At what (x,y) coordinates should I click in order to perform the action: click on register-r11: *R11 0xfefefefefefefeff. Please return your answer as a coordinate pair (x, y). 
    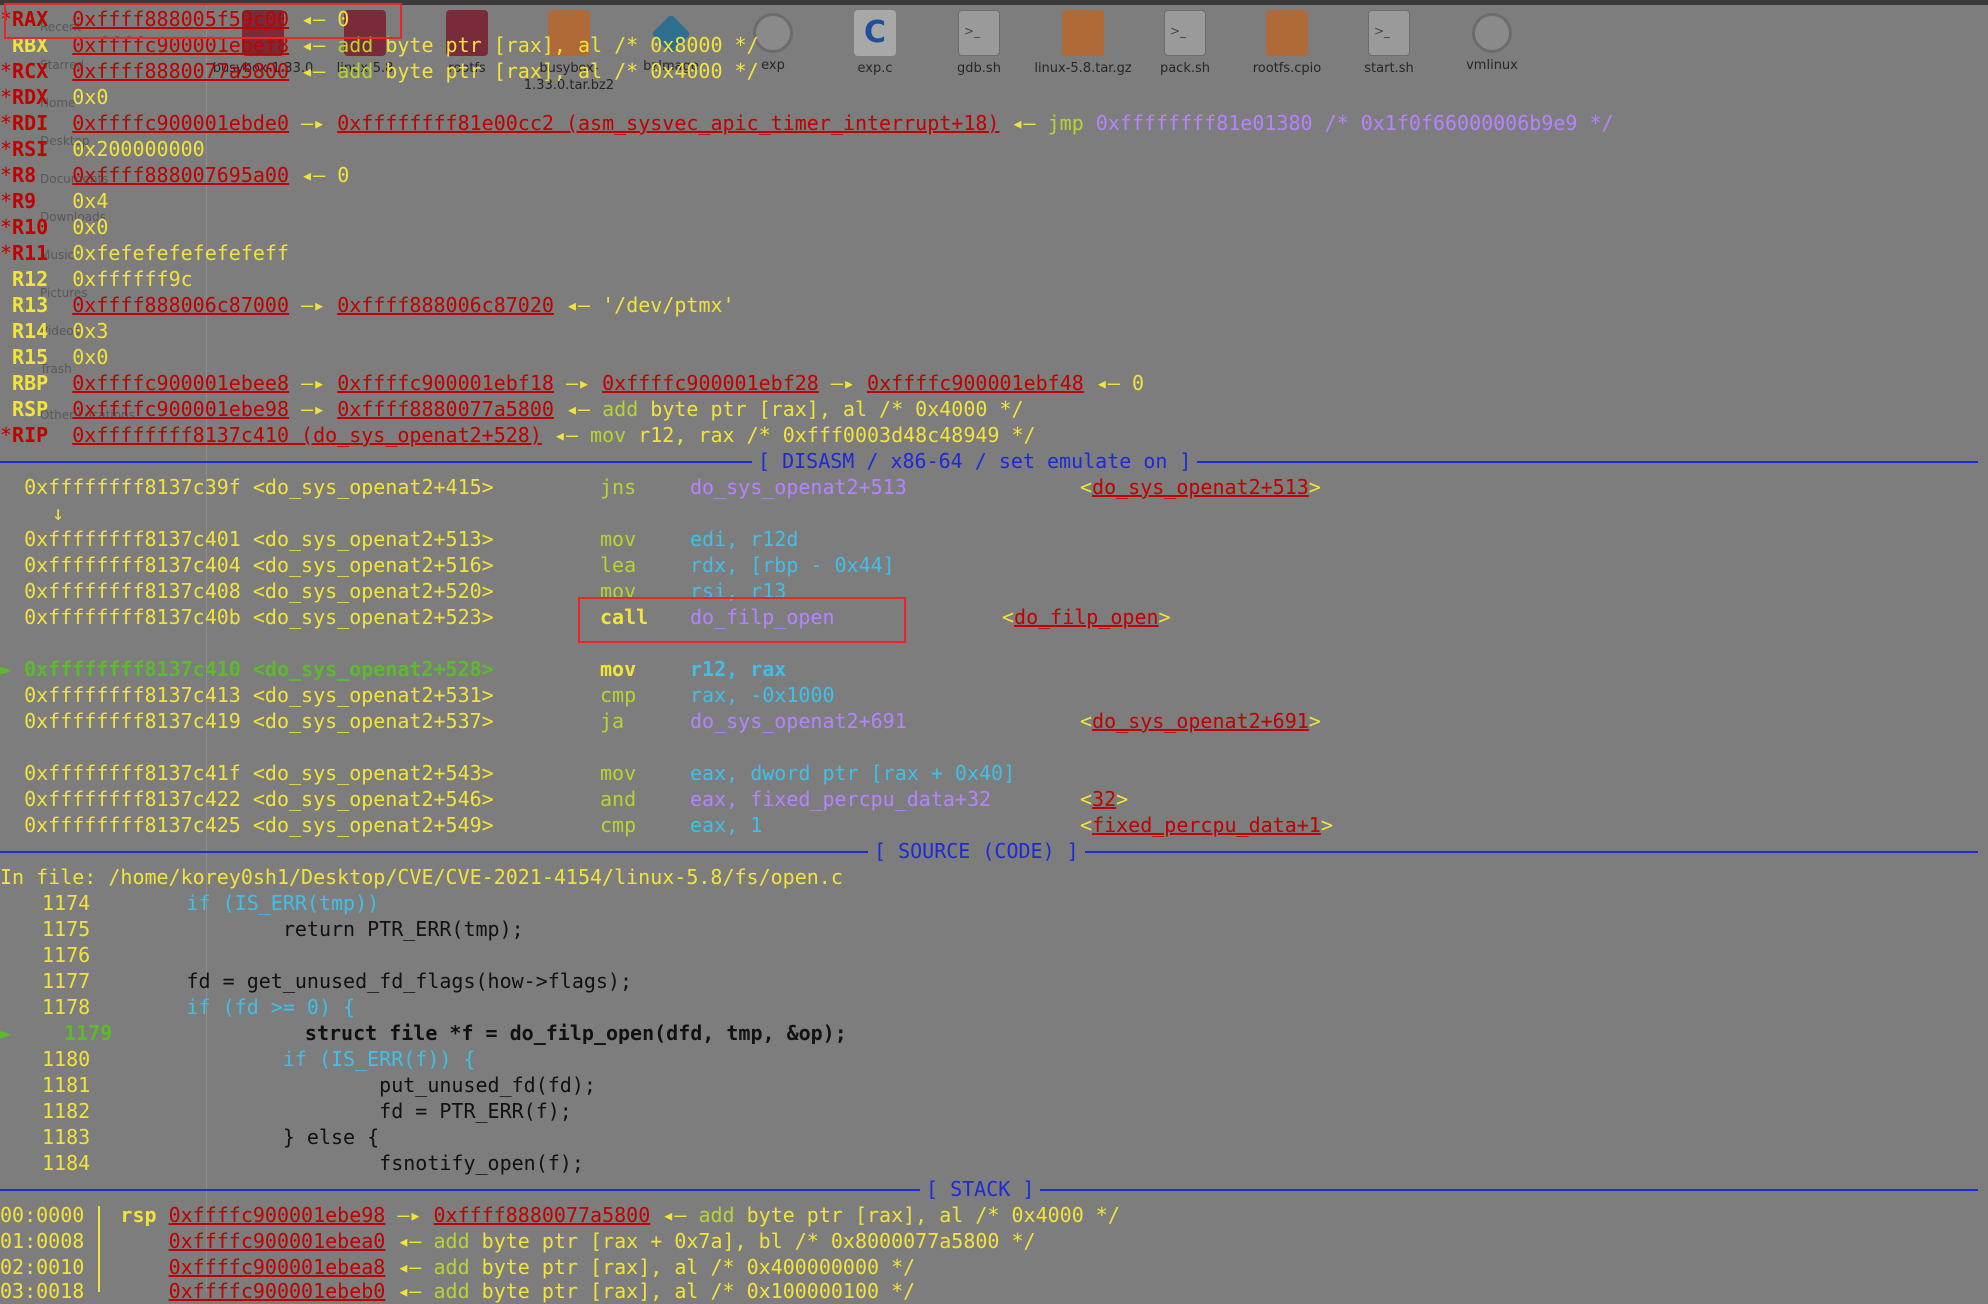
    Looking at the image, I should click on (145, 253).